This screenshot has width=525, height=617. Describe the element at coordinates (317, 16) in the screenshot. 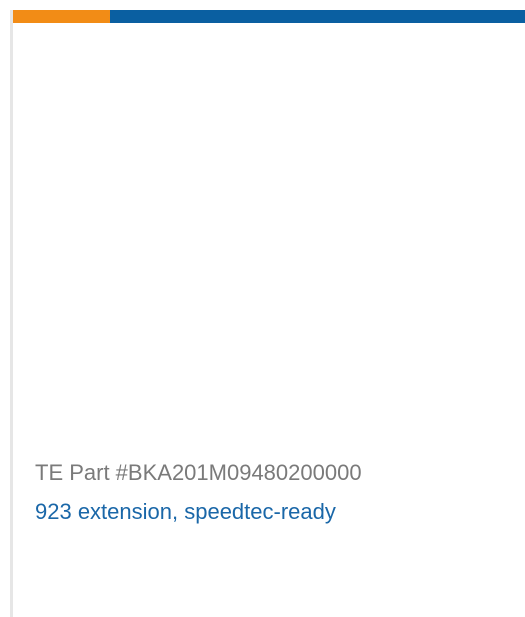

I see `accent-bar-blue` at that location.